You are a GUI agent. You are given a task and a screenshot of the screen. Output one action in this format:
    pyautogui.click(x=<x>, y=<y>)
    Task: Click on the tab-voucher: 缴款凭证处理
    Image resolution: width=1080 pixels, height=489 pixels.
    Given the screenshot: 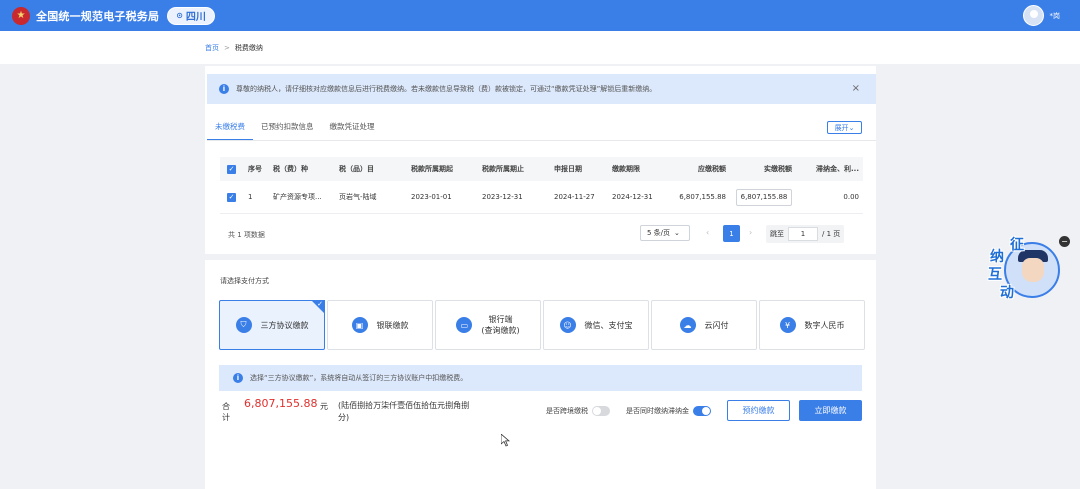 What is the action you would take?
    pyautogui.click(x=352, y=129)
    